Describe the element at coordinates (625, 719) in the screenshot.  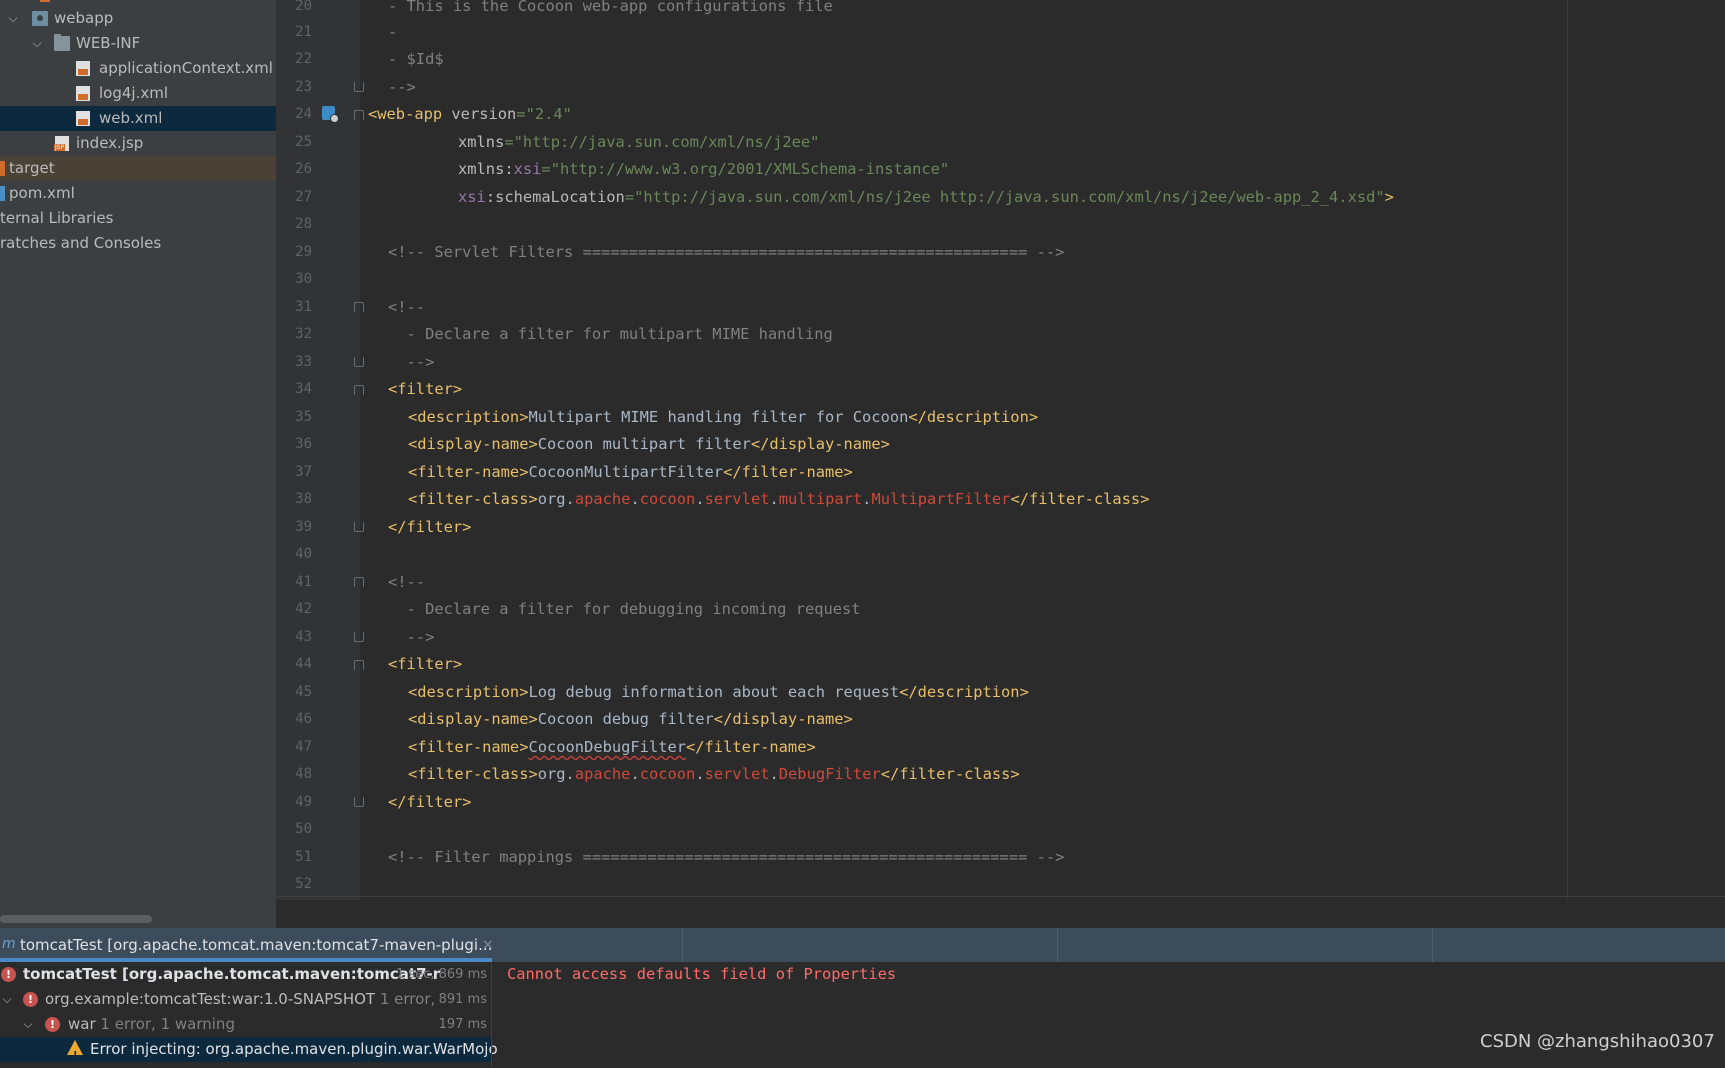
I see `xml-text: Cocoon debug filter` at that location.